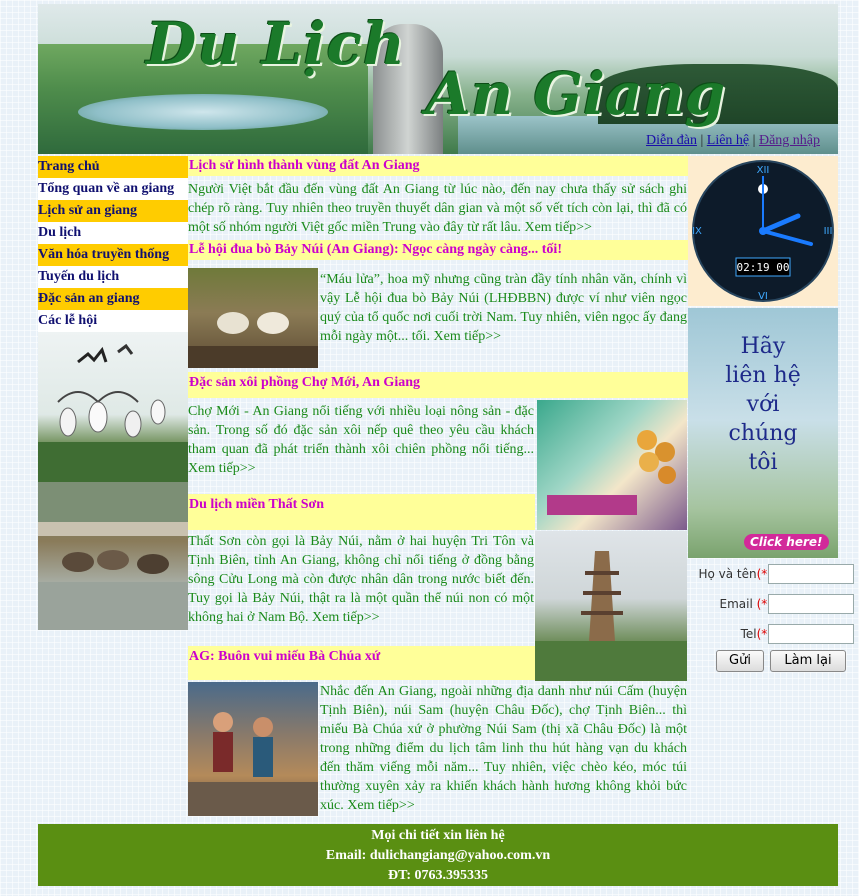  What do you see at coordinates (740, 661) in the screenshot?
I see `submit-button: Gửi` at bounding box center [740, 661].